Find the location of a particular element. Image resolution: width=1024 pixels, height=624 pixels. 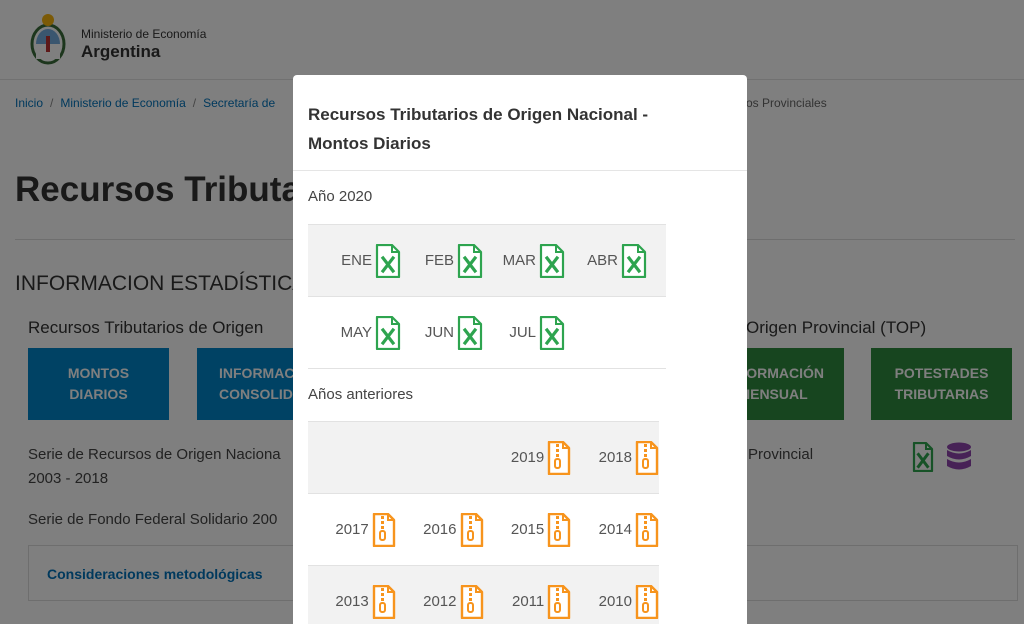

year-label: 2013 is located at coordinates (352, 601).